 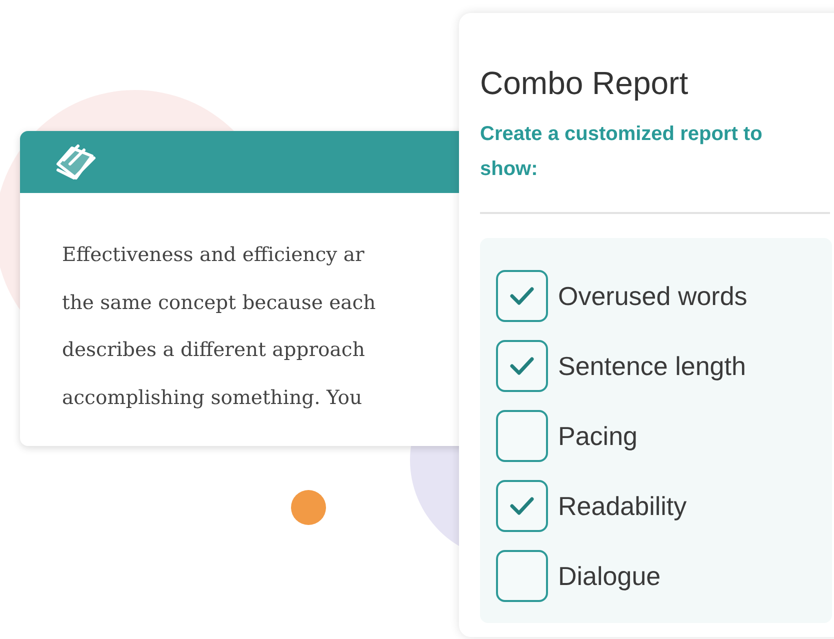 What do you see at coordinates (652, 366) in the screenshot?
I see `option-label: Sentence length` at bounding box center [652, 366].